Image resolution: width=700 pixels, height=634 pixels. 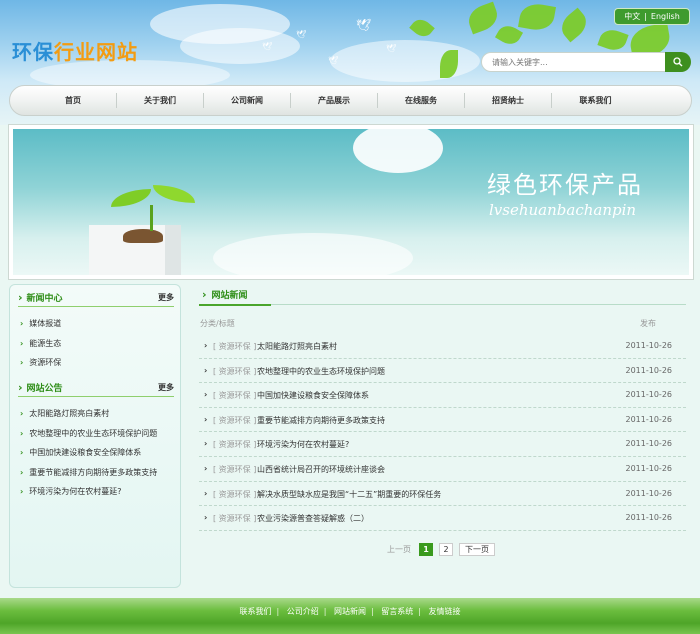 I want to click on page-number: 2, so click(x=446, y=549).